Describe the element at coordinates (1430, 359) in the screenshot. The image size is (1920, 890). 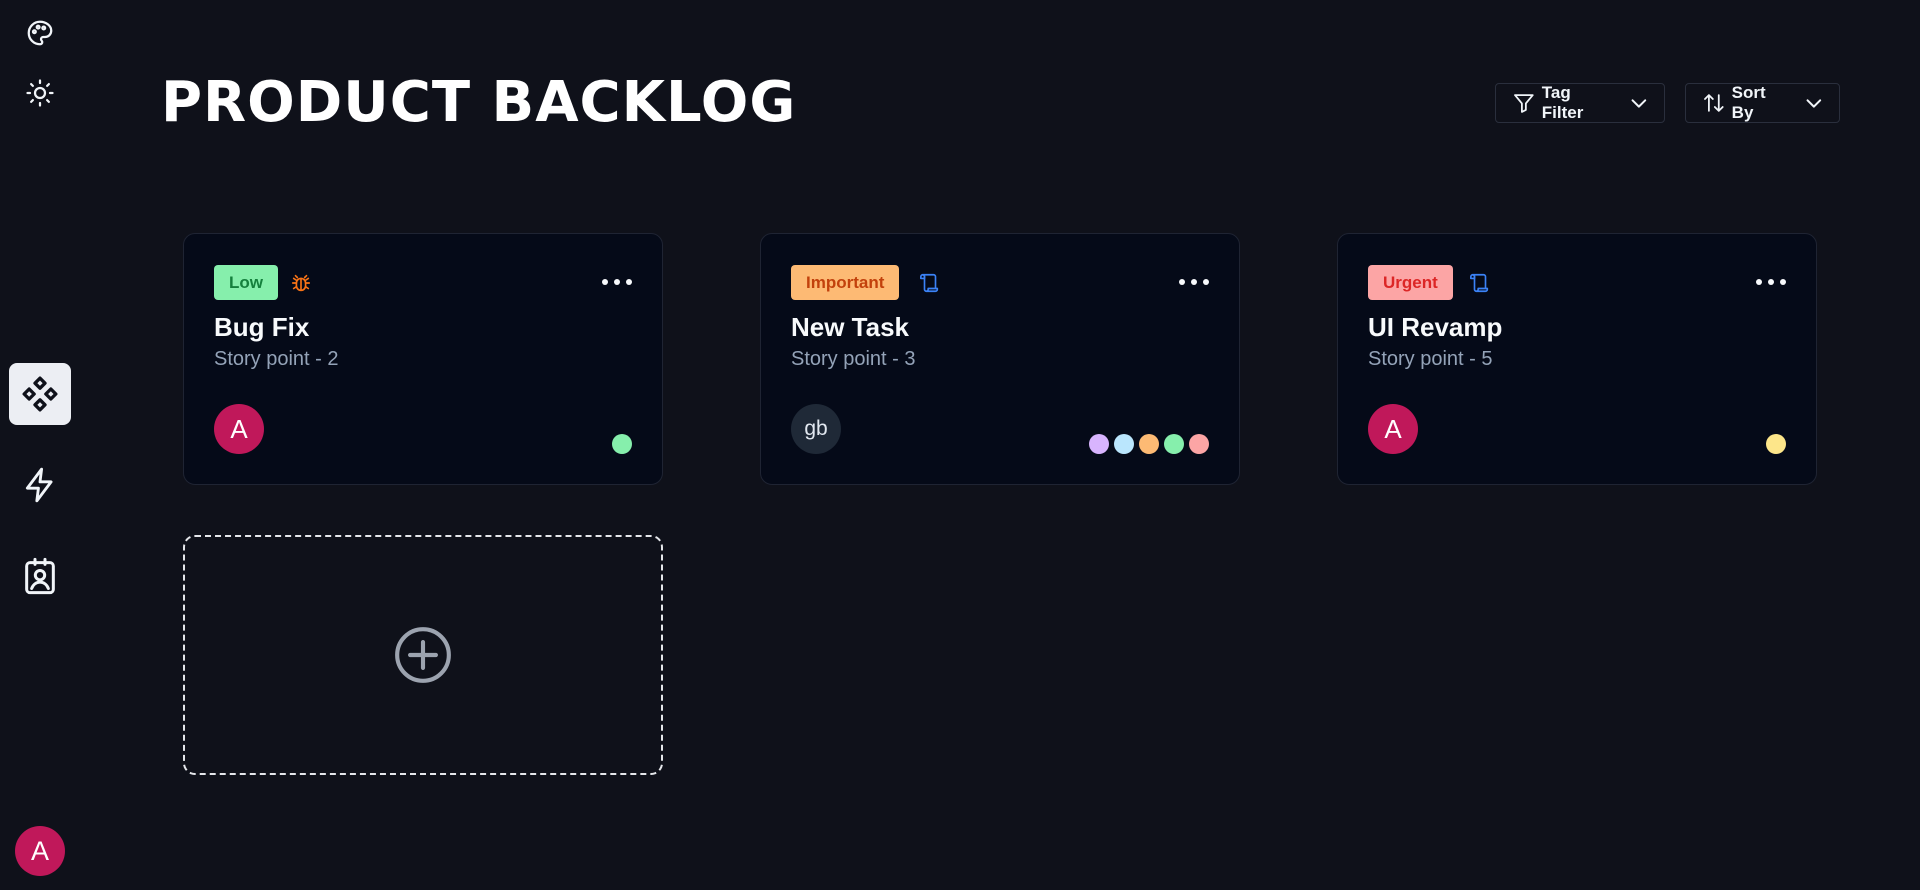
I see `story-points: Story point - 5` at that location.